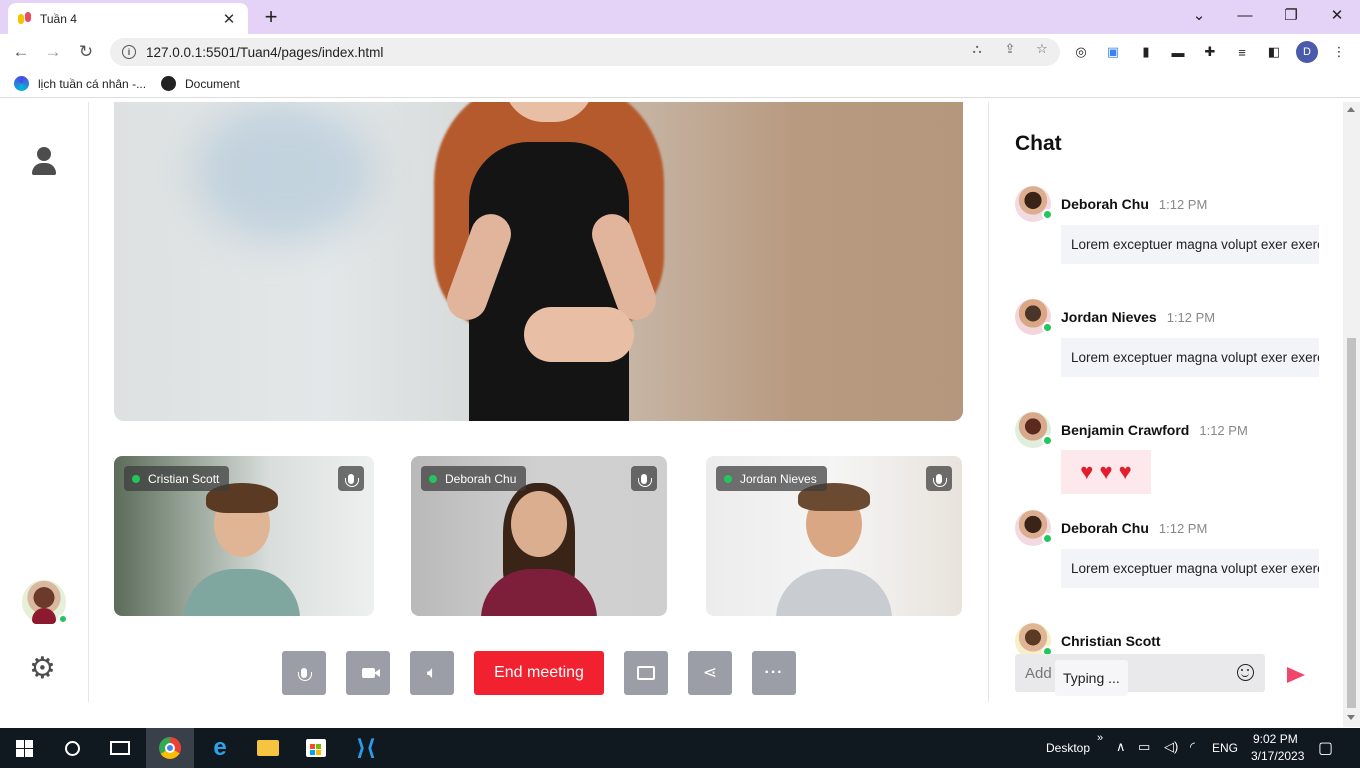 This screenshot has height=768, width=1360. What do you see at coordinates (585, 52) in the screenshot?
I see `address-bar: i 127.0.0.1:5501/Tuan4/pages/index.html` at bounding box center [585, 52].